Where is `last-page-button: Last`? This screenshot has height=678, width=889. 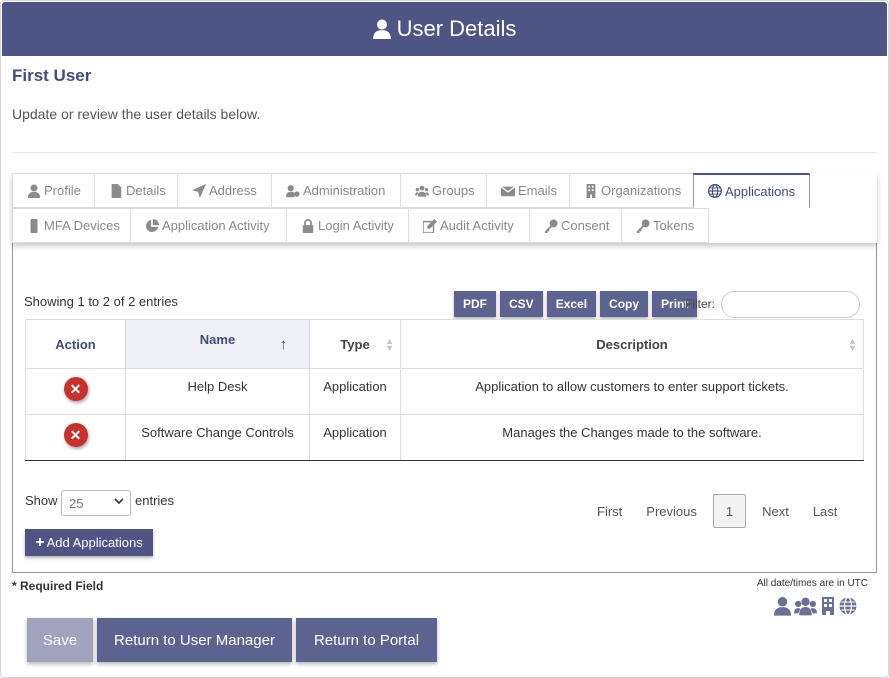
last-page-button: Last is located at coordinates (825, 511).